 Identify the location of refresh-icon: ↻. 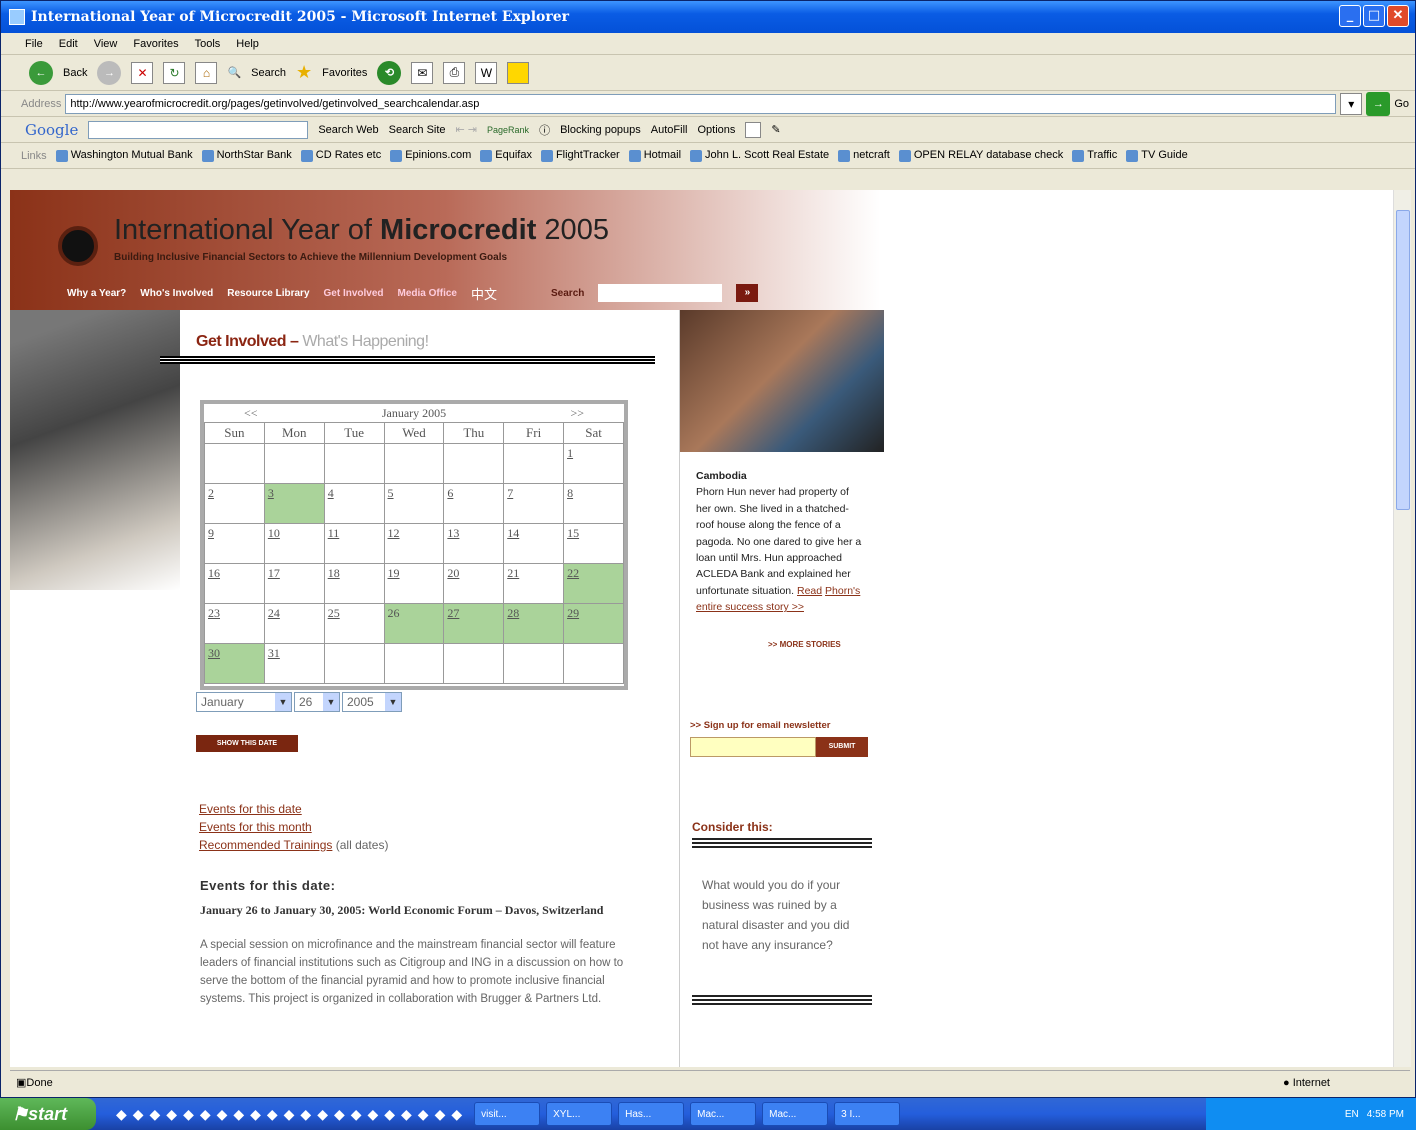
(174, 72).